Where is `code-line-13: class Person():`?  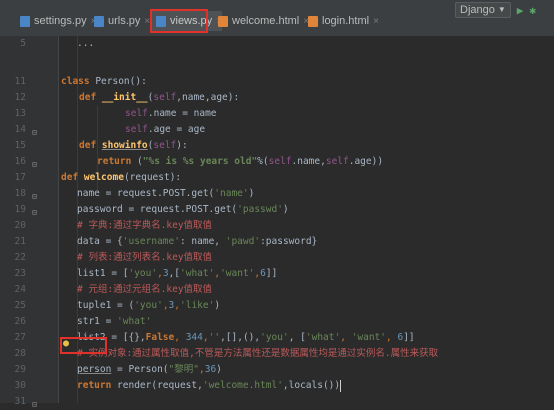 code-line-13: class Person(): is located at coordinates (104, 81).